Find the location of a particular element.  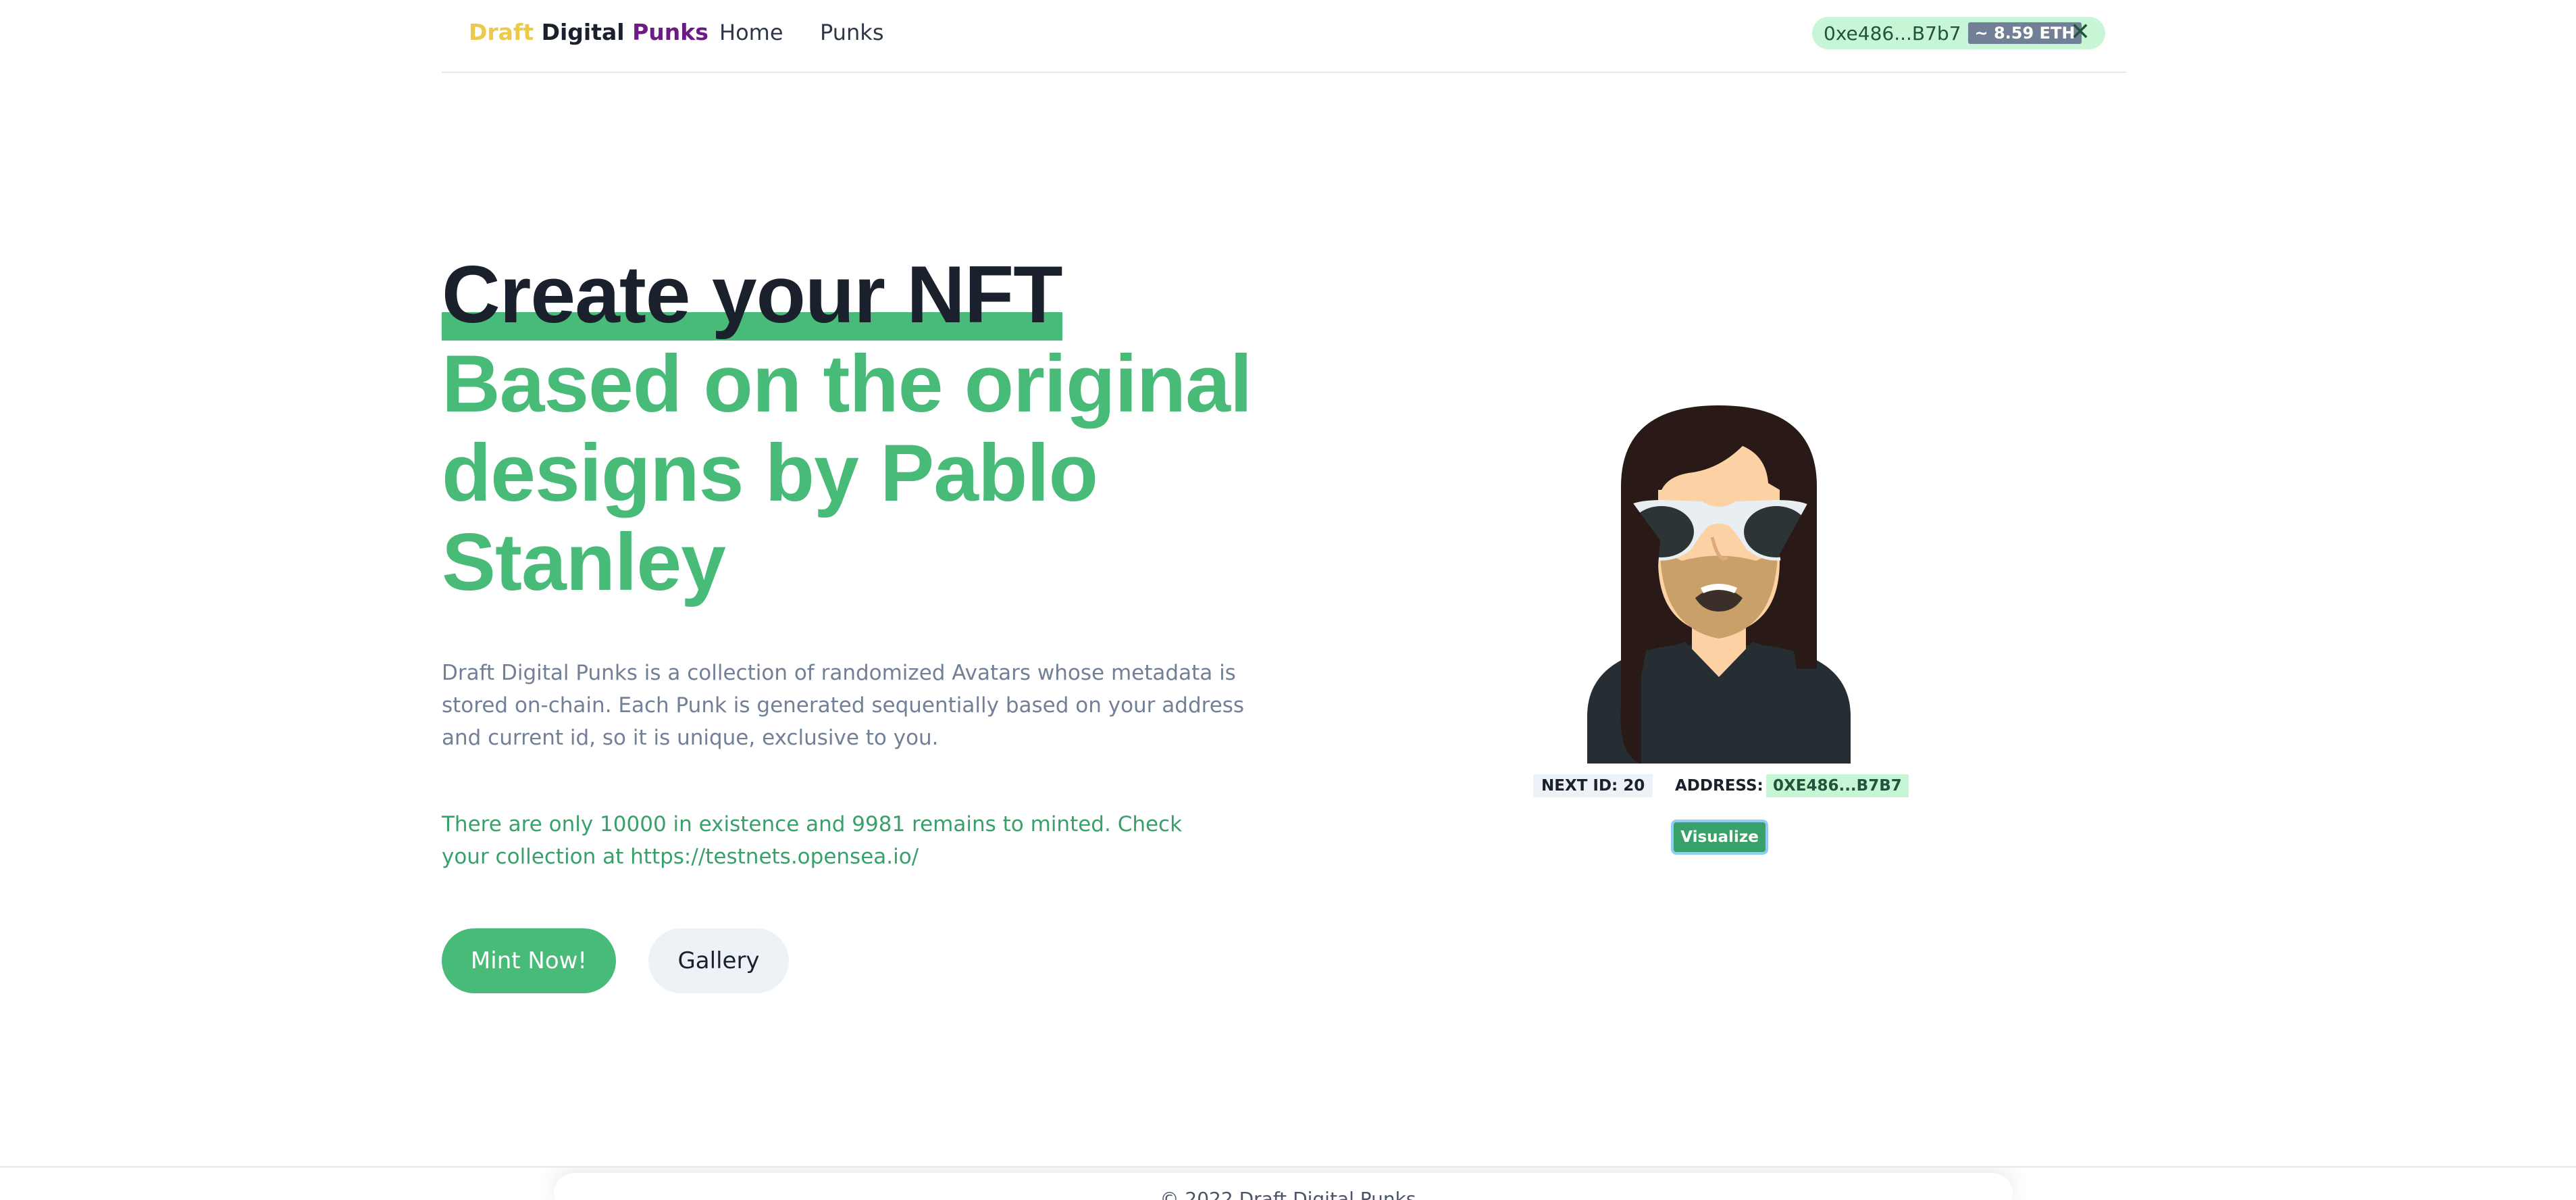

wallet-address: 0xe486...B7b7 is located at coordinates (1893, 33).